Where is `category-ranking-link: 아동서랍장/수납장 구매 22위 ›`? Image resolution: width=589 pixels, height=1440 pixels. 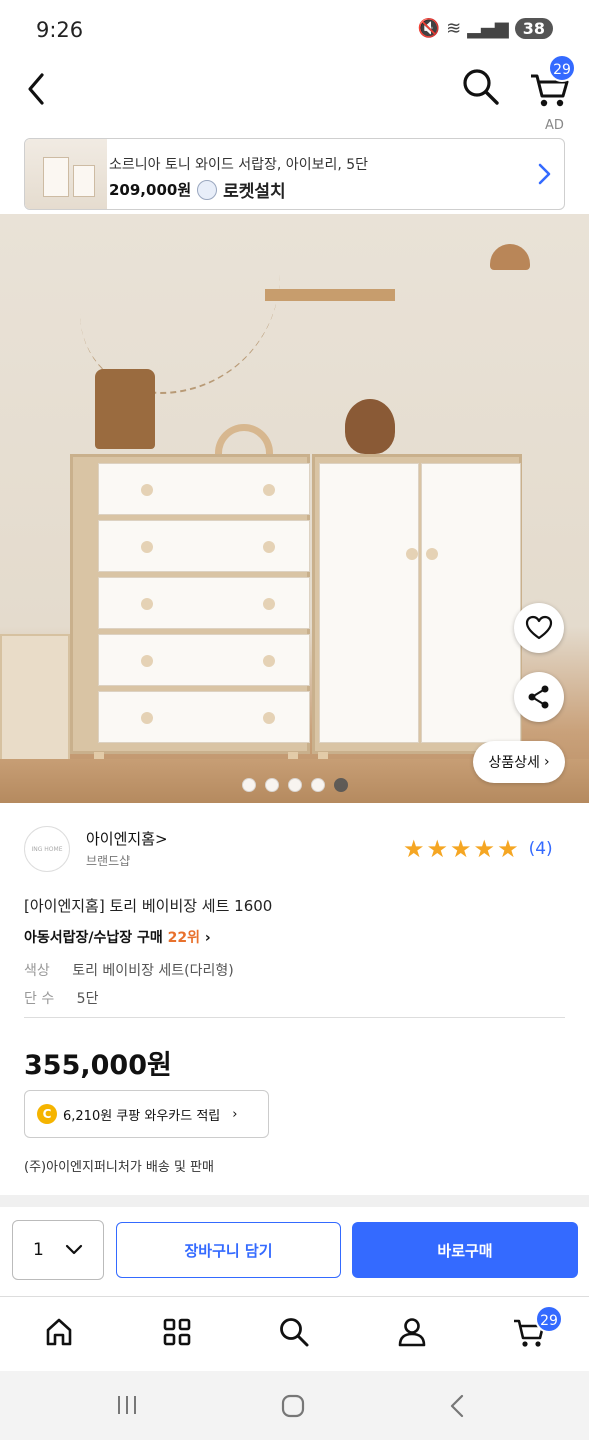
category-ranking-link: 아동서랍장/수납장 구매 22위 › is located at coordinates (117, 937).